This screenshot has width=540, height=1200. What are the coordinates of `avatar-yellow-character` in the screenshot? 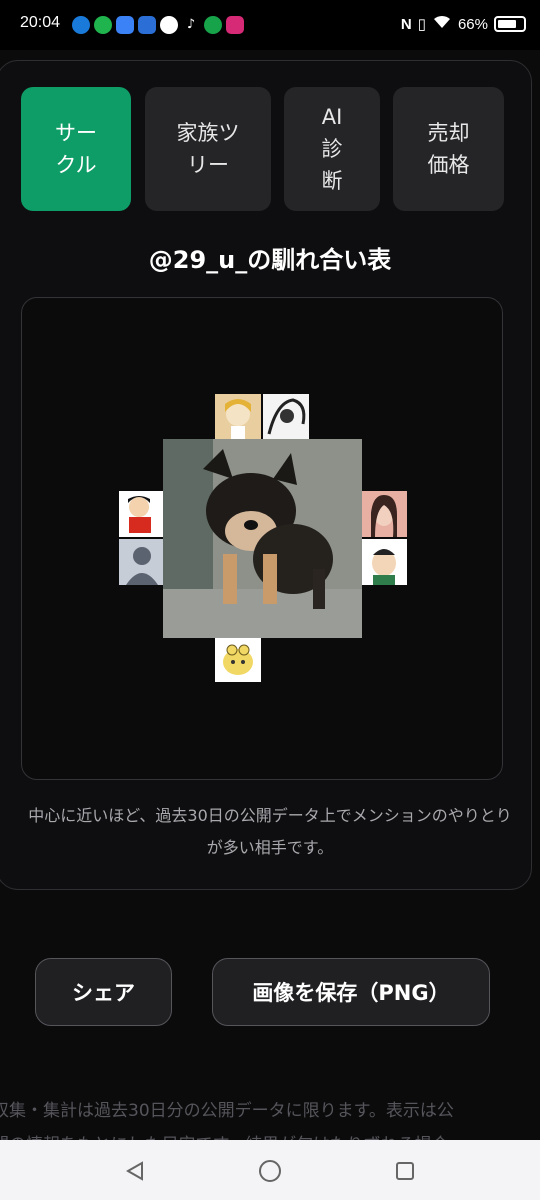 It's located at (238, 659).